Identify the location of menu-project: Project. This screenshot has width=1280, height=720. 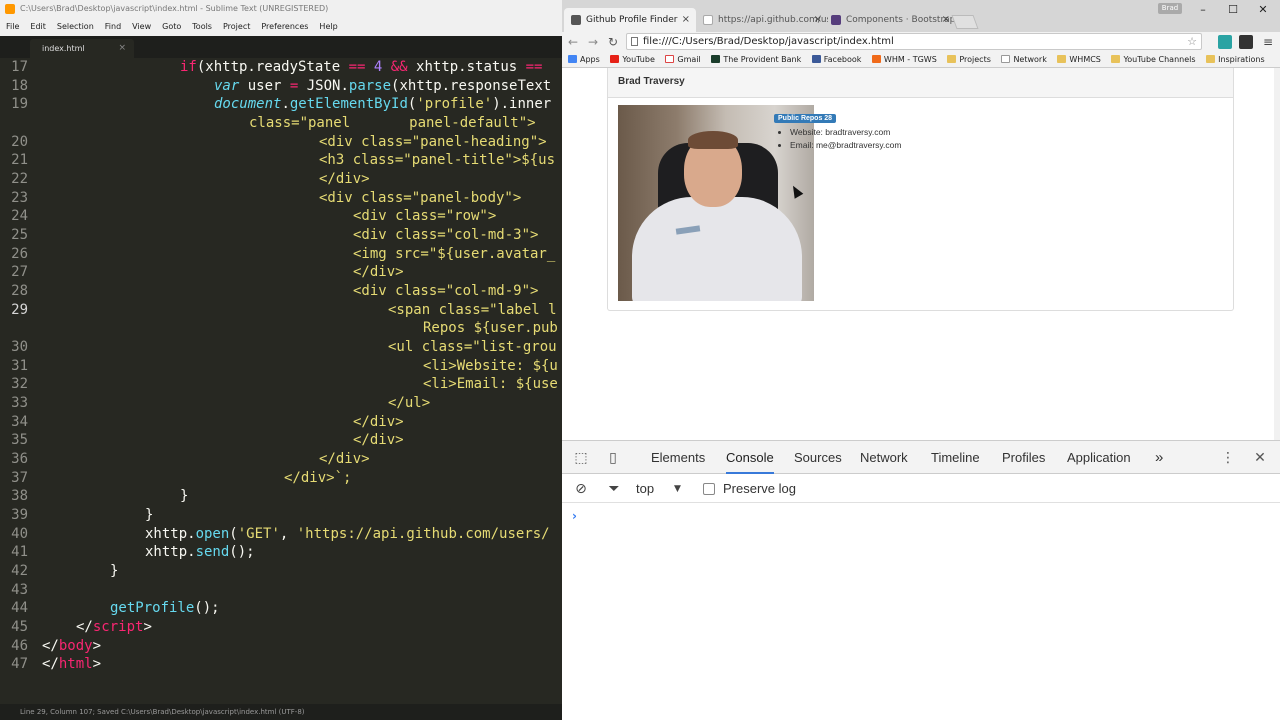
(236, 27).